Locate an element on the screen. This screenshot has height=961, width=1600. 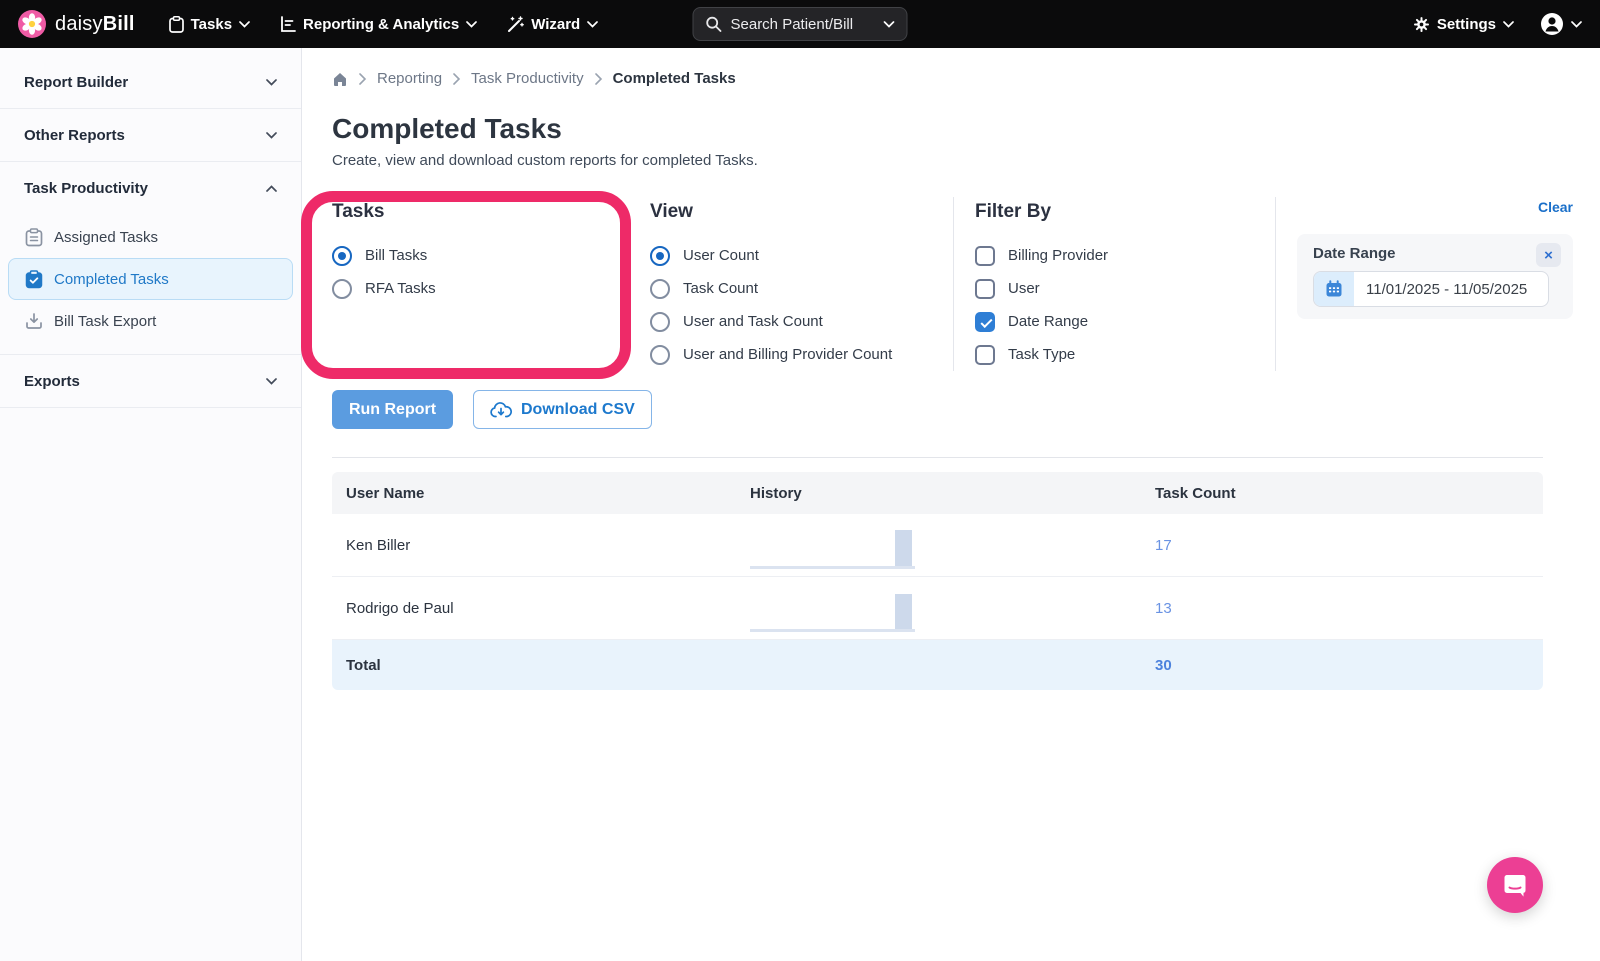
clipboard-check-icon is located at coordinates (34, 278).